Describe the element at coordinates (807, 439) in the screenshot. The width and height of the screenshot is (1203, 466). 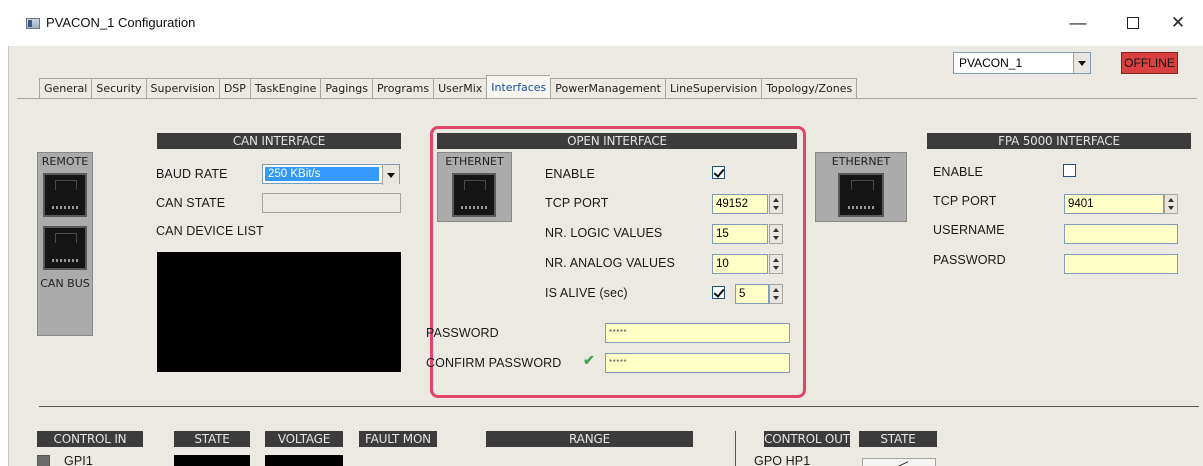
I see `control-out-header: CONTROL OUT` at that location.